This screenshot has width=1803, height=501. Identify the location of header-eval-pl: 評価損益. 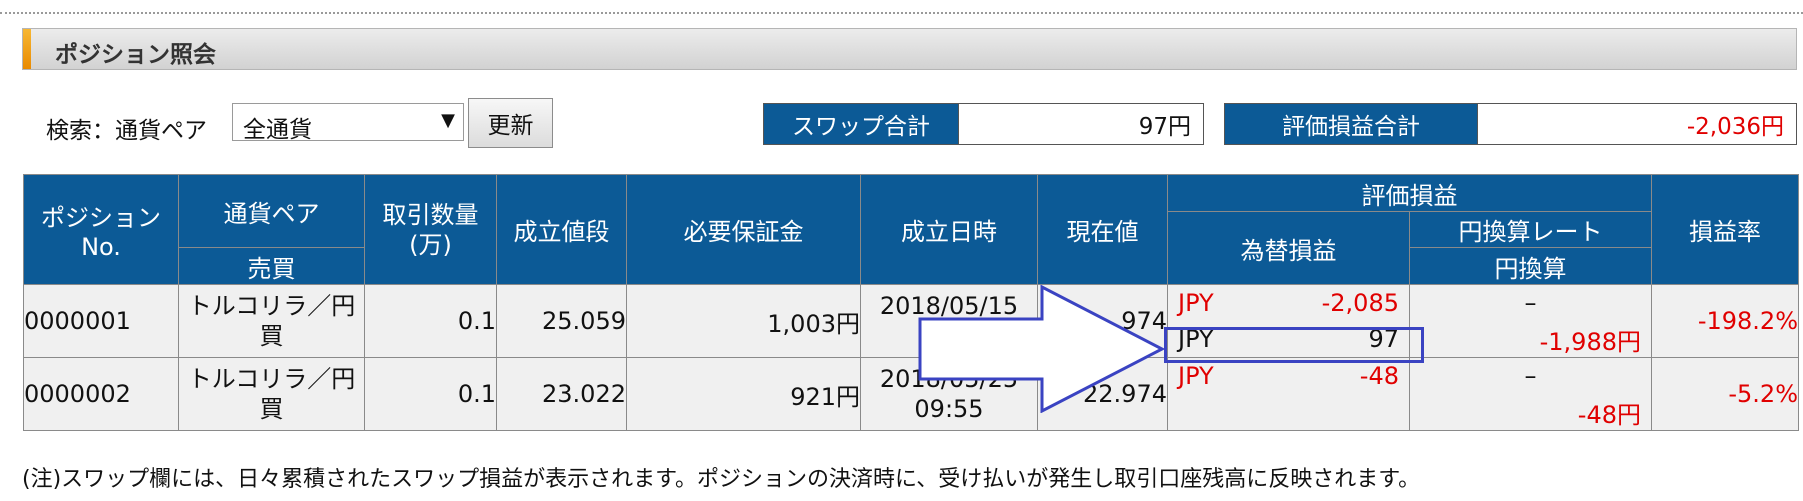
(1409, 193).